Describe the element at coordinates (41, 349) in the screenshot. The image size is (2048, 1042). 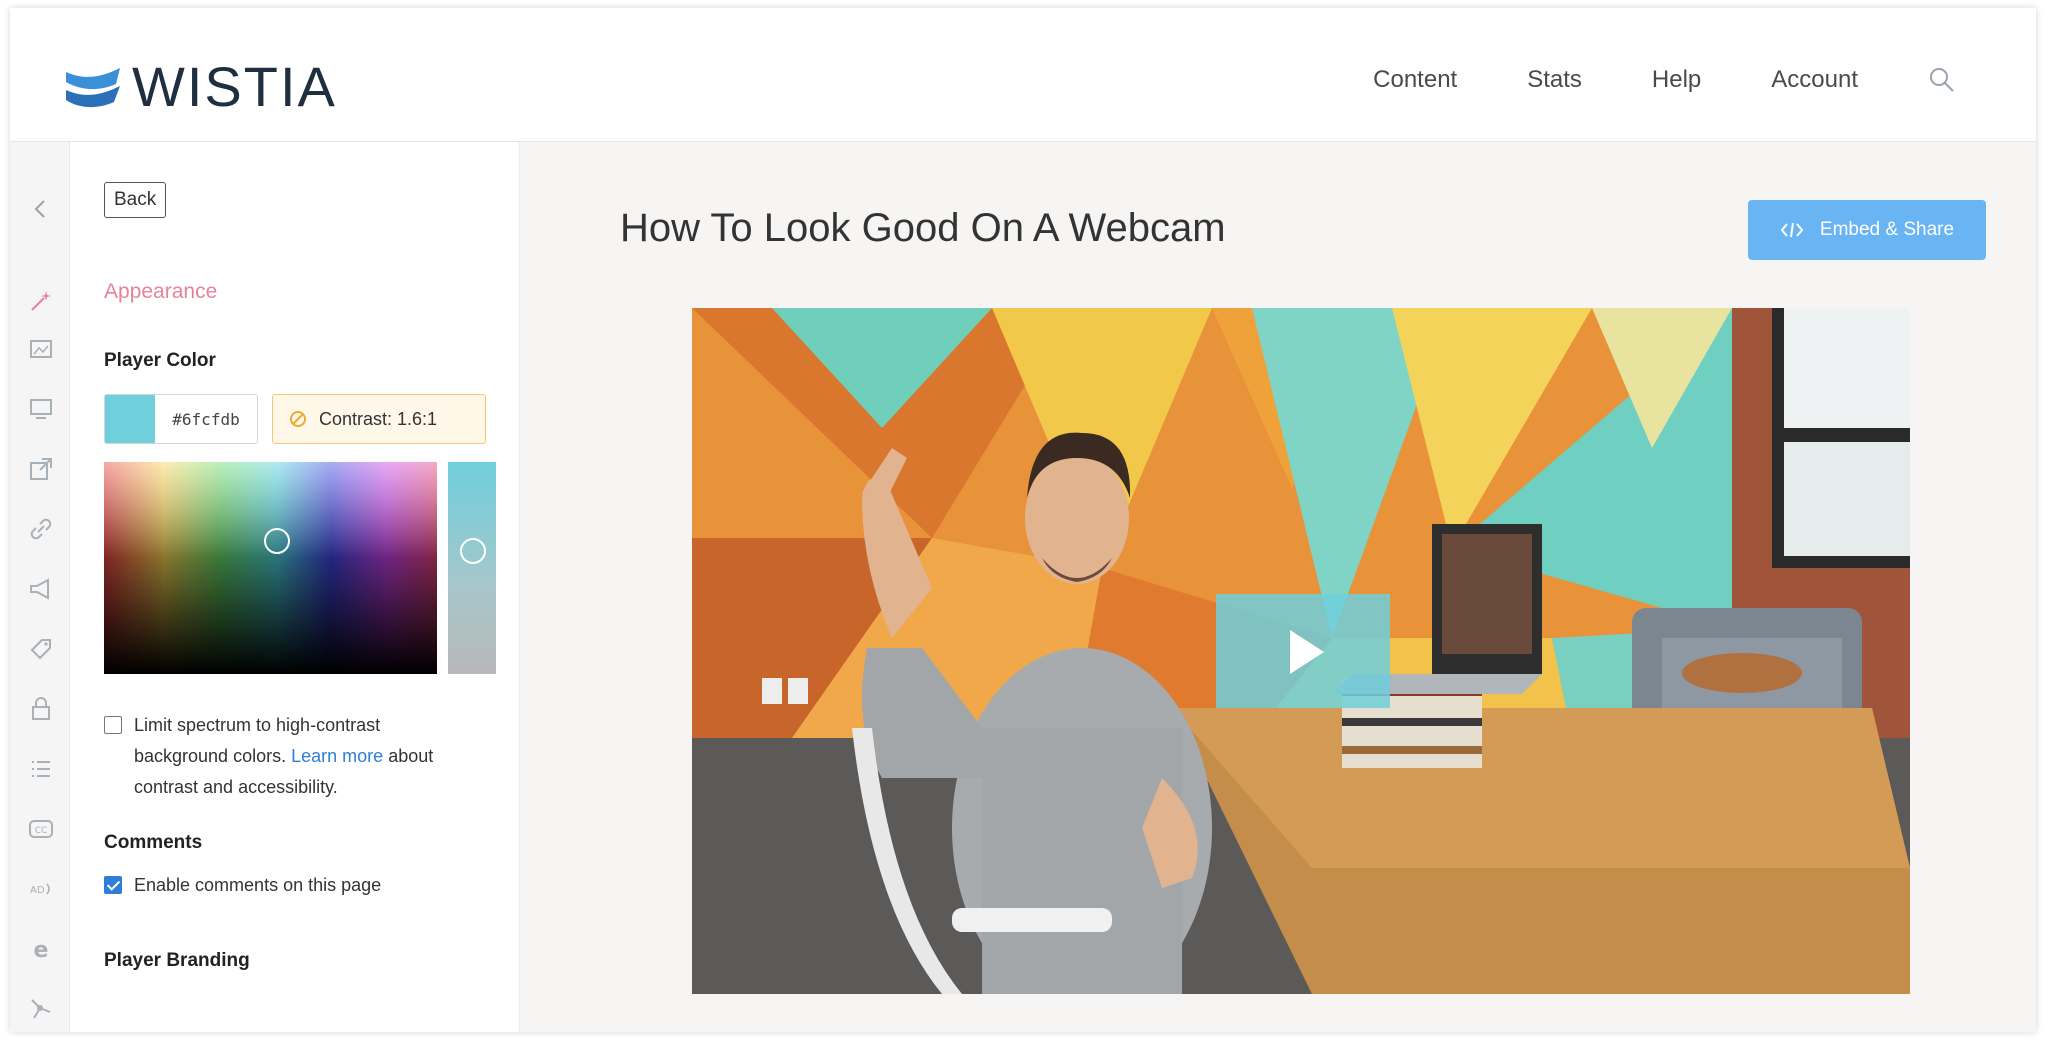
I see `thumbnail-icon` at that location.